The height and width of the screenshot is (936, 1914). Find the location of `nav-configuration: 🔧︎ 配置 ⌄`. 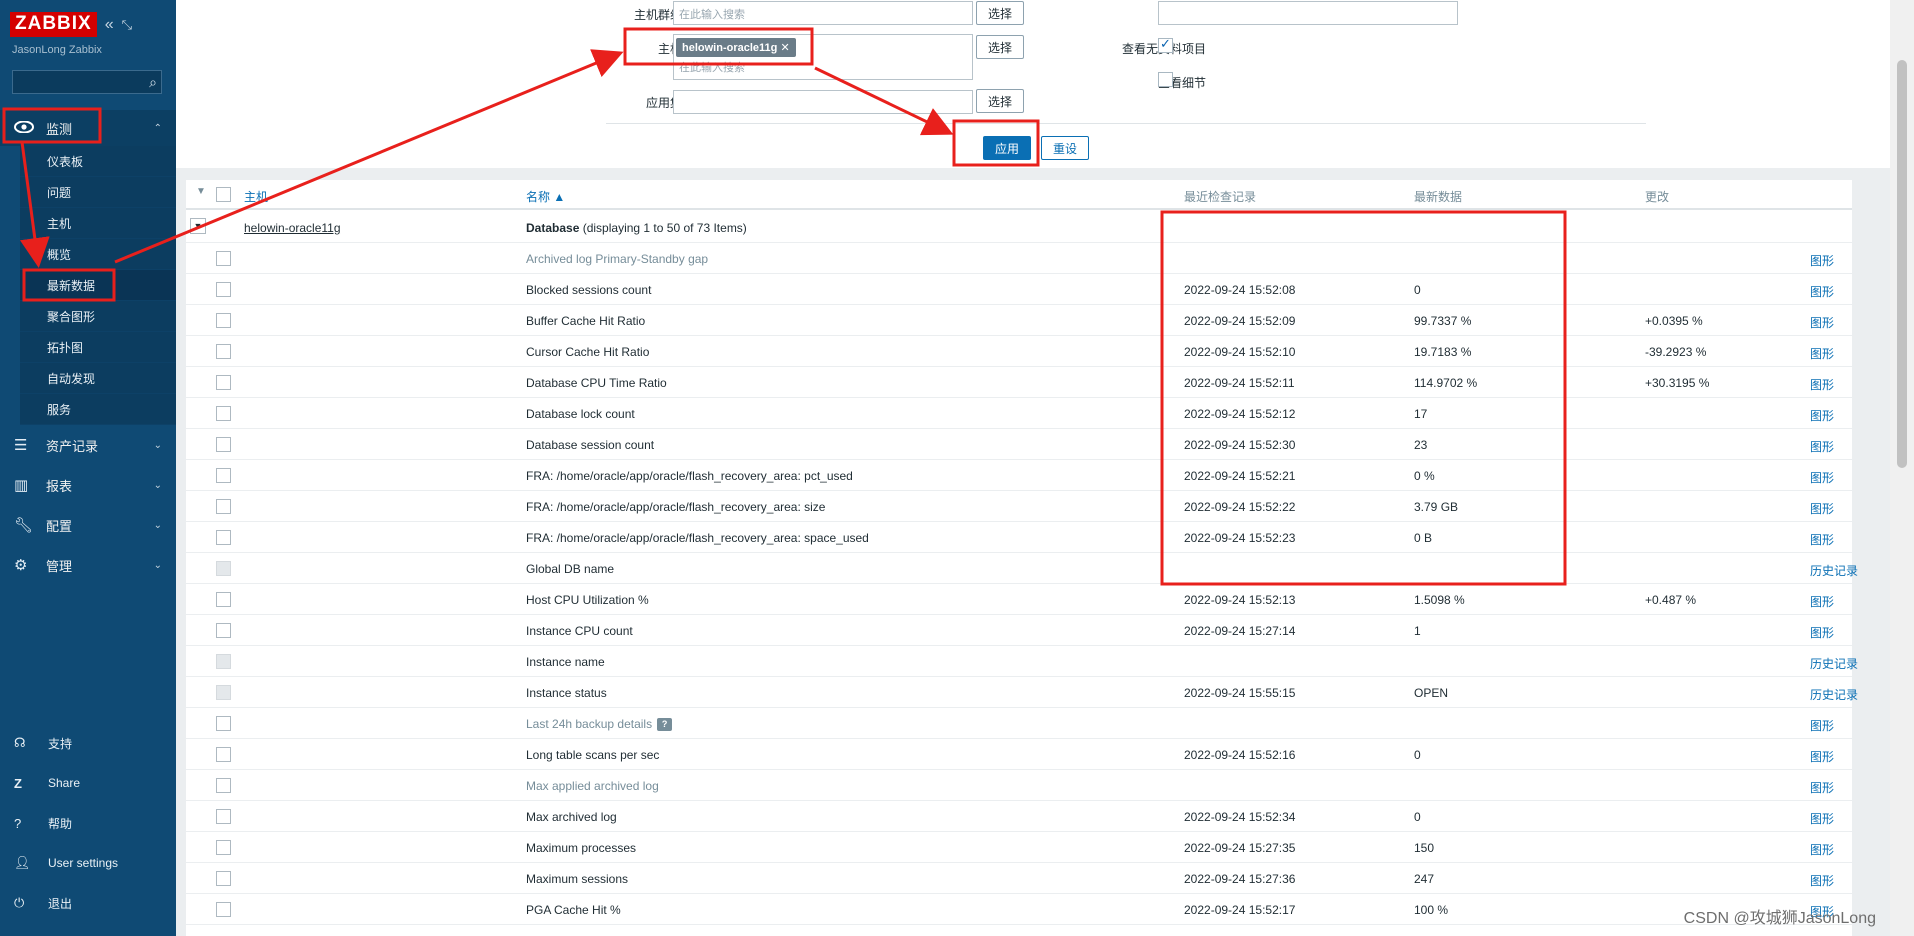

nav-configuration: 🔧︎ 配置 ⌄ is located at coordinates (88, 525).